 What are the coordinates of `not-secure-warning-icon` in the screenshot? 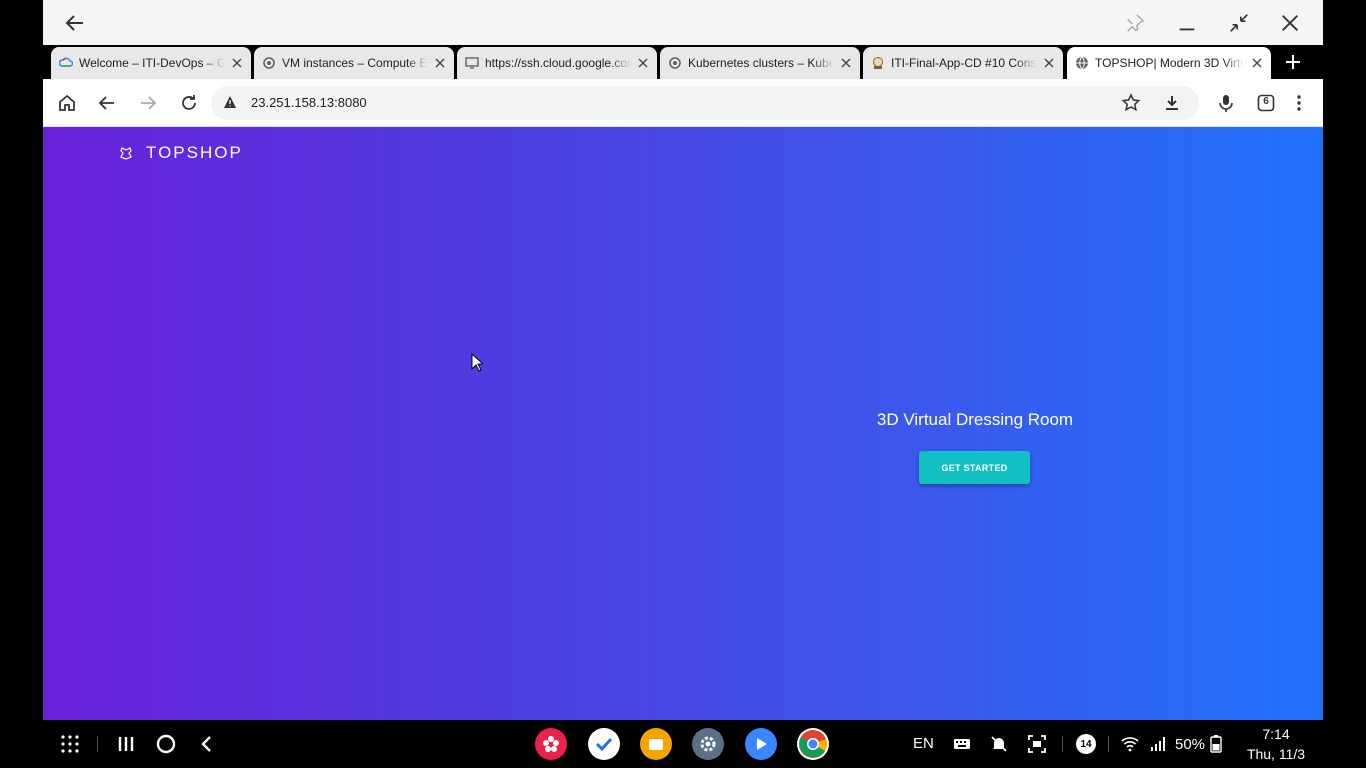 It's located at (230, 102).